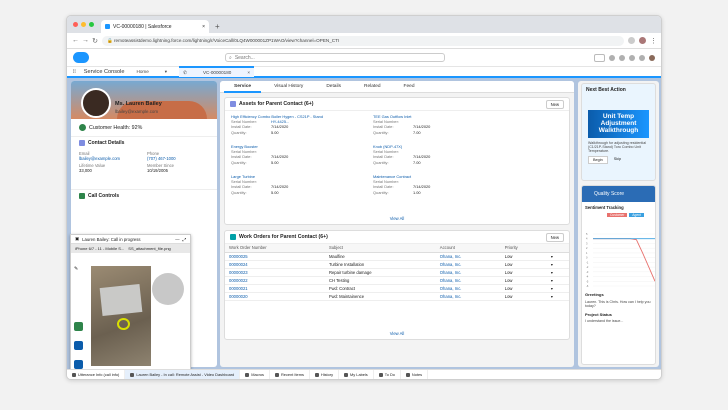 This screenshot has width=728, height=410. Describe the element at coordinates (612, 57) in the screenshot. I see `add-icon` at that location.